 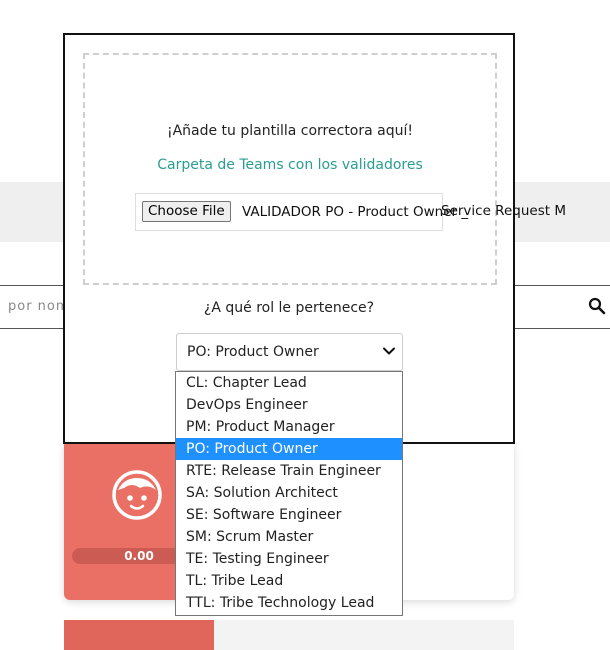 What do you see at coordinates (186, 211) in the screenshot?
I see `choose-file-button: Choose File` at bounding box center [186, 211].